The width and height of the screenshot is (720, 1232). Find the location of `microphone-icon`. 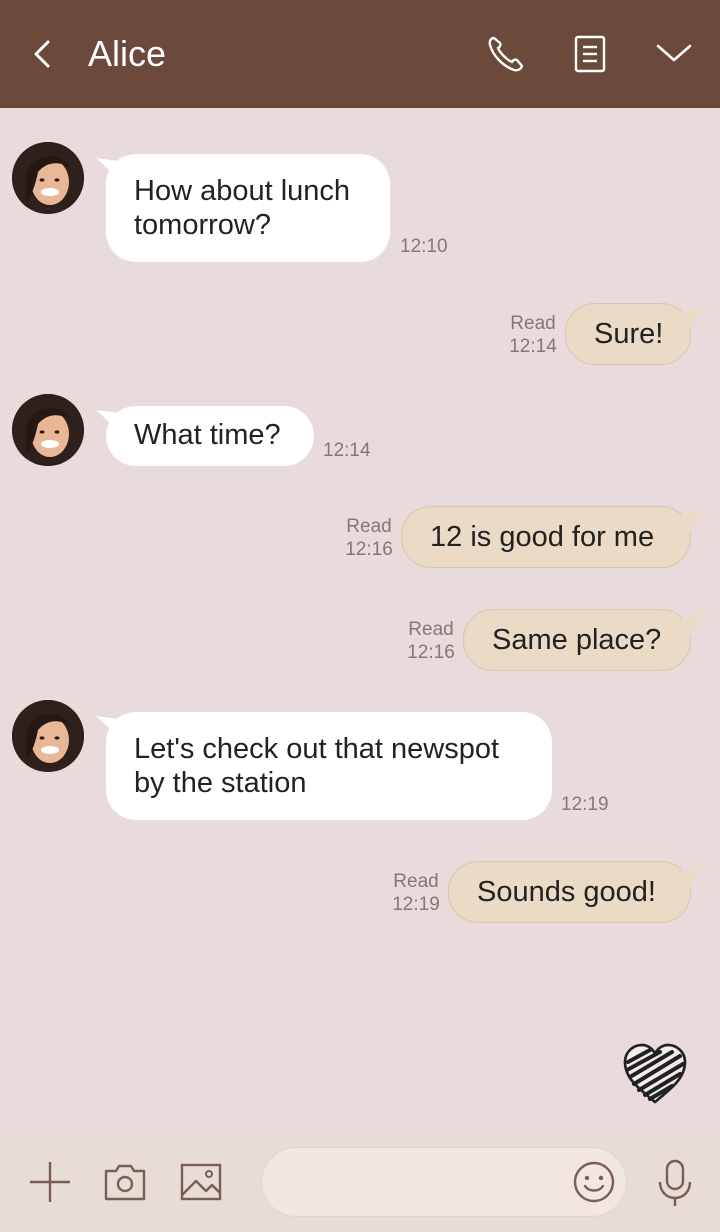

microphone-icon is located at coordinates (675, 1183).